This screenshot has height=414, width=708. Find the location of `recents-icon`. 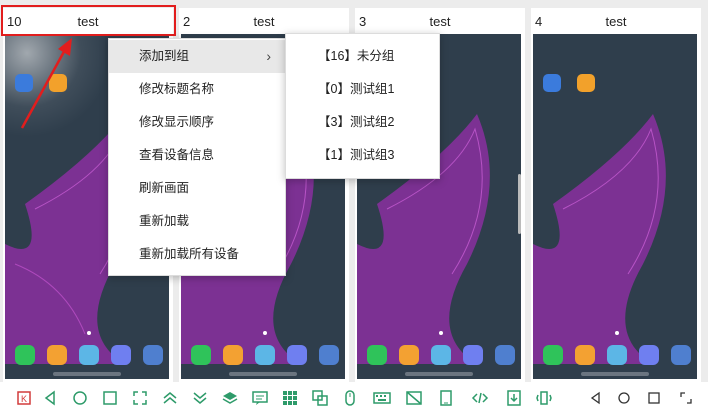

recents-icon is located at coordinates (110, 398).